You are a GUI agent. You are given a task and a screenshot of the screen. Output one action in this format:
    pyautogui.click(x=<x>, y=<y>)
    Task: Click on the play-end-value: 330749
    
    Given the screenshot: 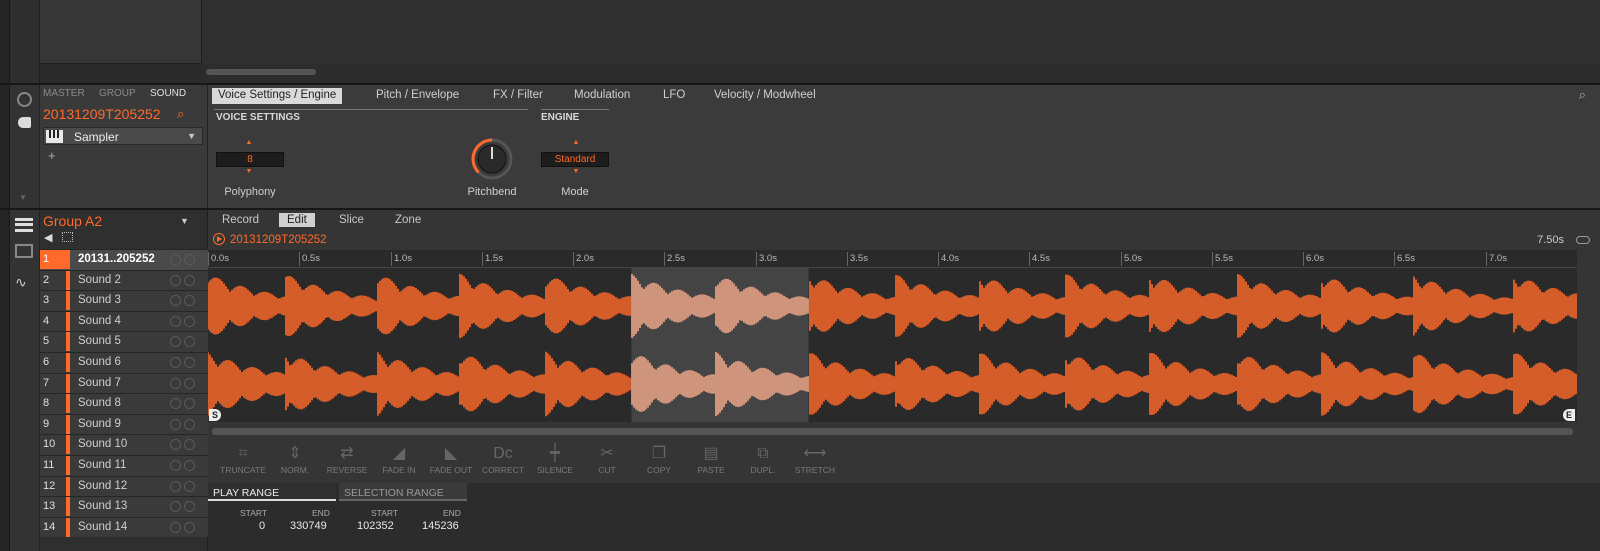 What is the action you would take?
    pyautogui.click(x=308, y=526)
    